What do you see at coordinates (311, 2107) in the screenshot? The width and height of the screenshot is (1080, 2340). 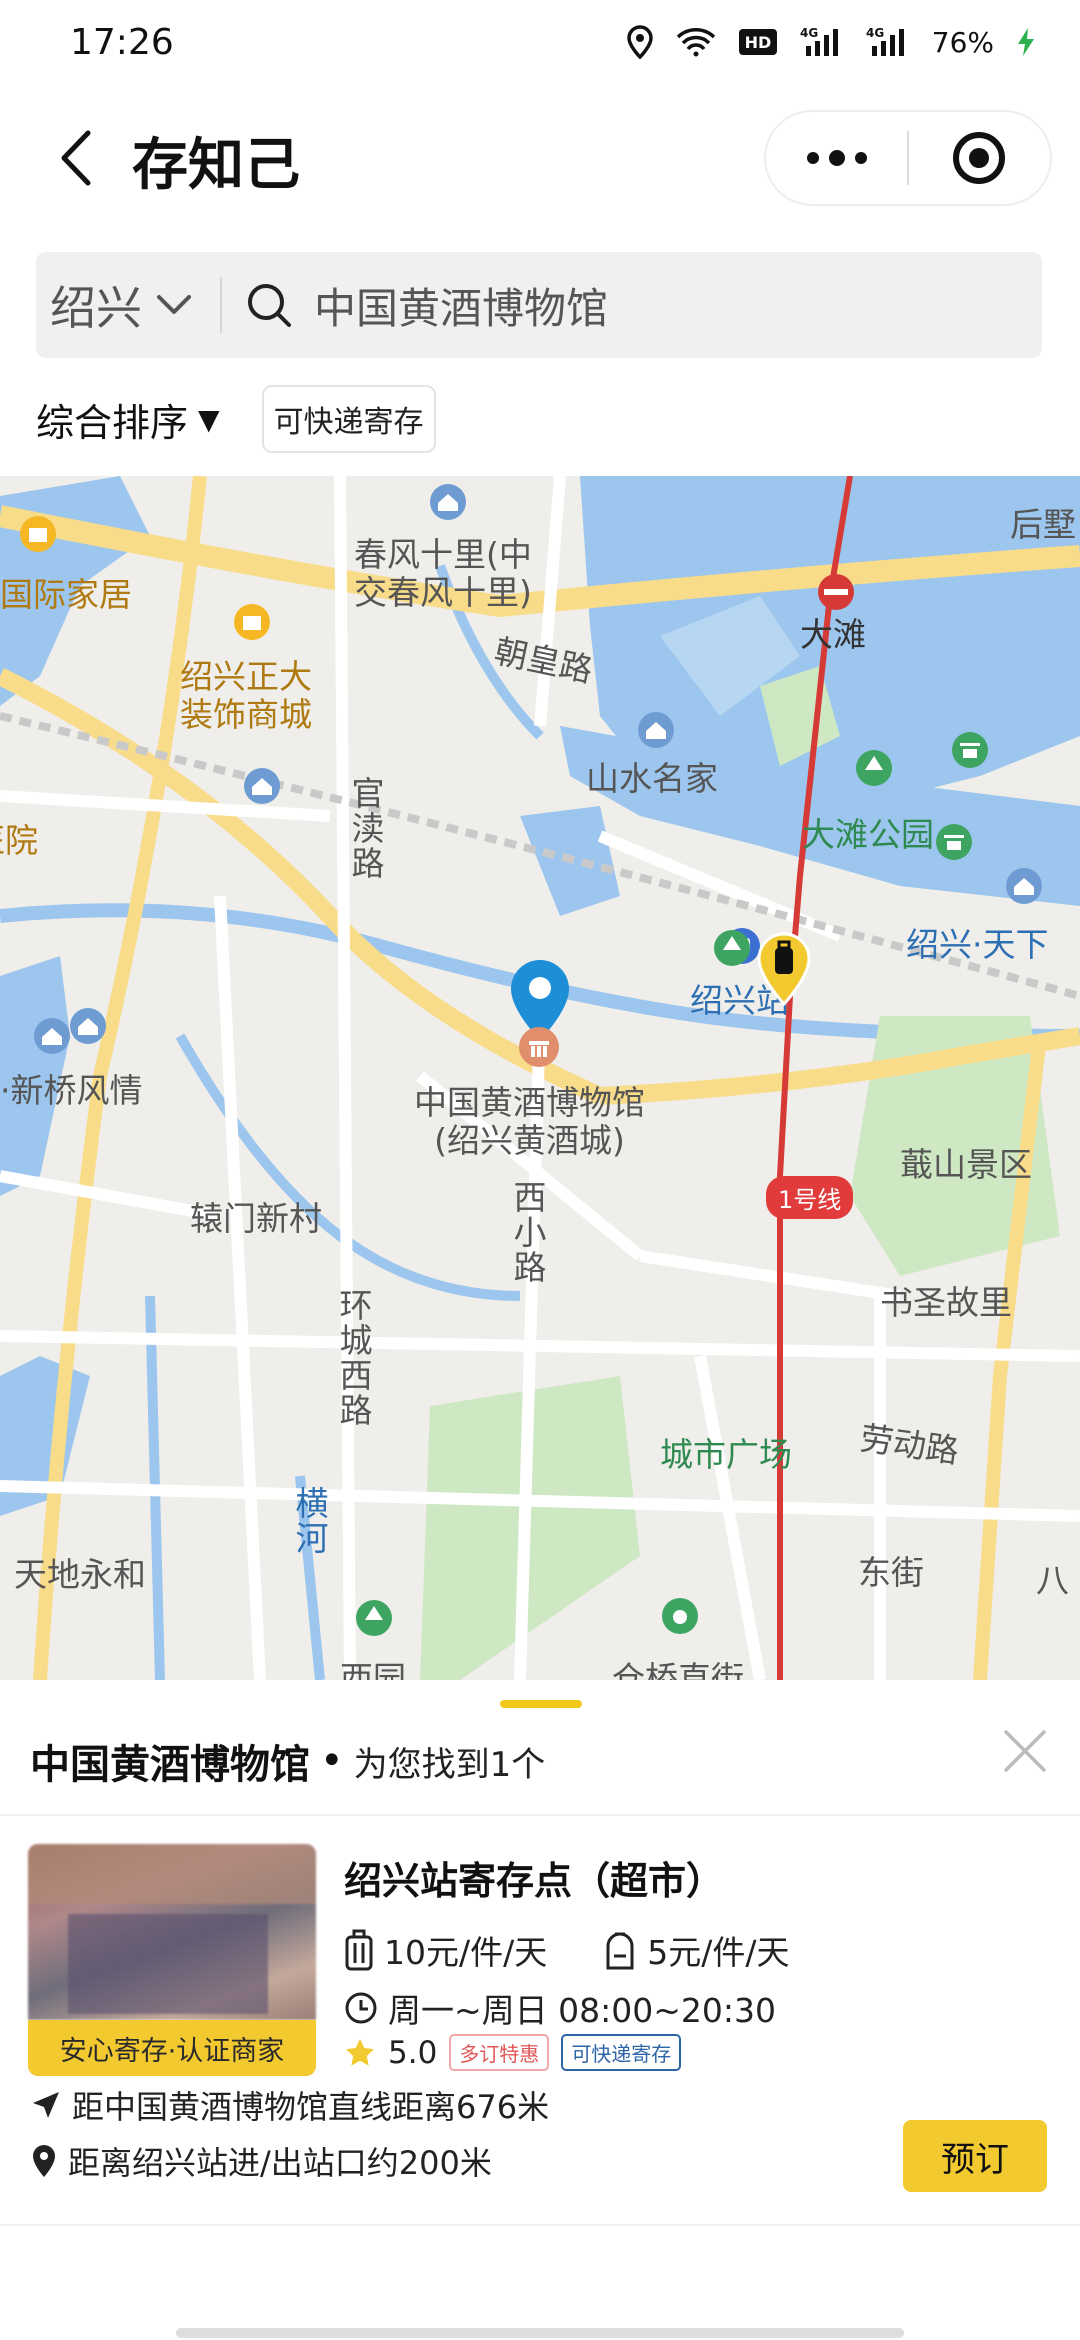 I see `distance-museum-text: 距中国黄酒博物馆直线距离676米` at bounding box center [311, 2107].